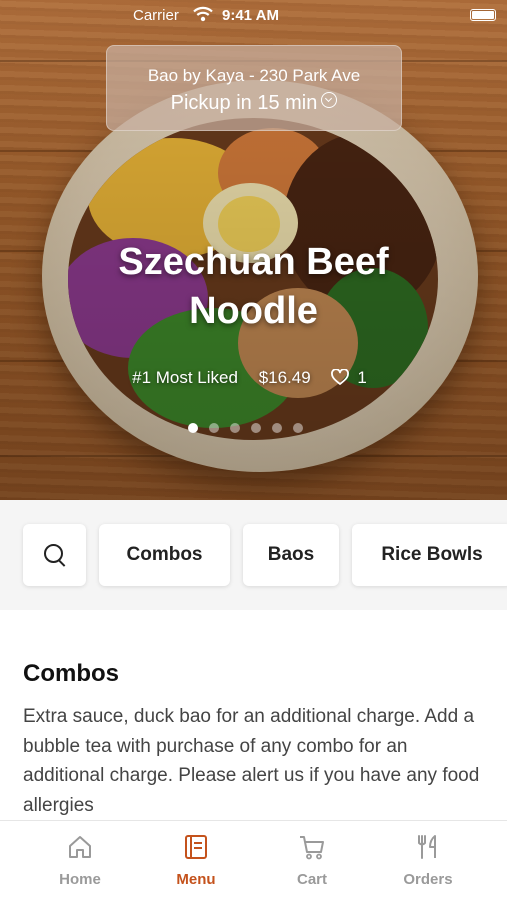 The image size is (507, 900). What do you see at coordinates (244, 103) in the screenshot?
I see `pickup-label: Pickup in 15 min` at bounding box center [244, 103].